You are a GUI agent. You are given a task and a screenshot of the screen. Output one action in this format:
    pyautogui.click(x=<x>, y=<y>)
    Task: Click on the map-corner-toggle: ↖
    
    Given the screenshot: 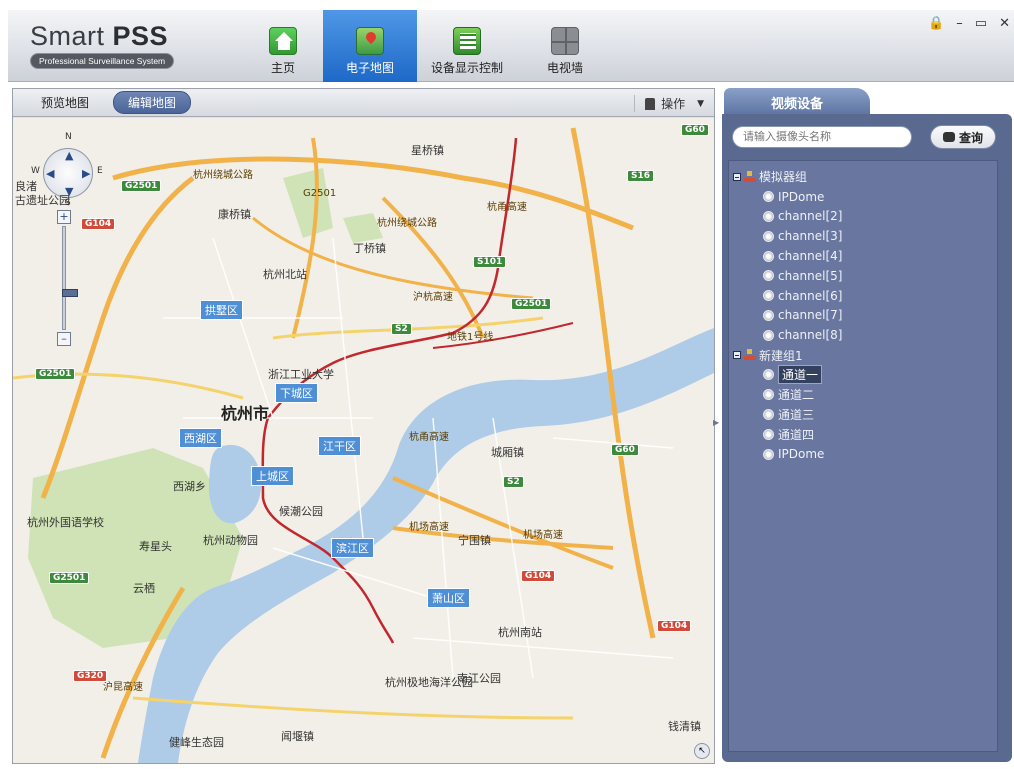 What is the action you would take?
    pyautogui.click(x=702, y=751)
    